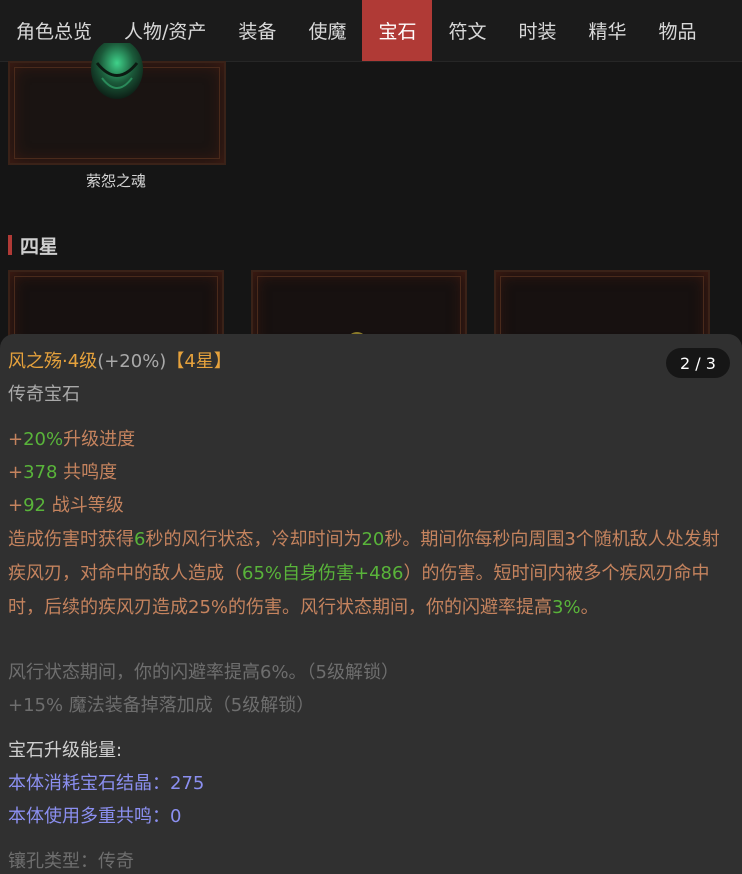  Describe the element at coordinates (253, 539) in the screenshot. I see `desc-text: 秒的风行状态，冷却时间为` at that location.